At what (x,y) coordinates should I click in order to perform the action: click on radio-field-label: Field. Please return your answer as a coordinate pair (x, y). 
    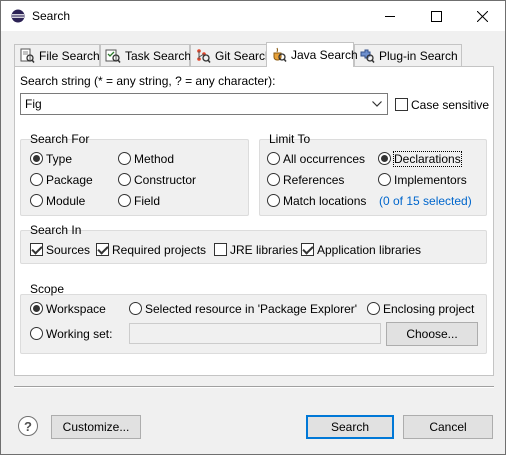
    Looking at the image, I should click on (147, 201).